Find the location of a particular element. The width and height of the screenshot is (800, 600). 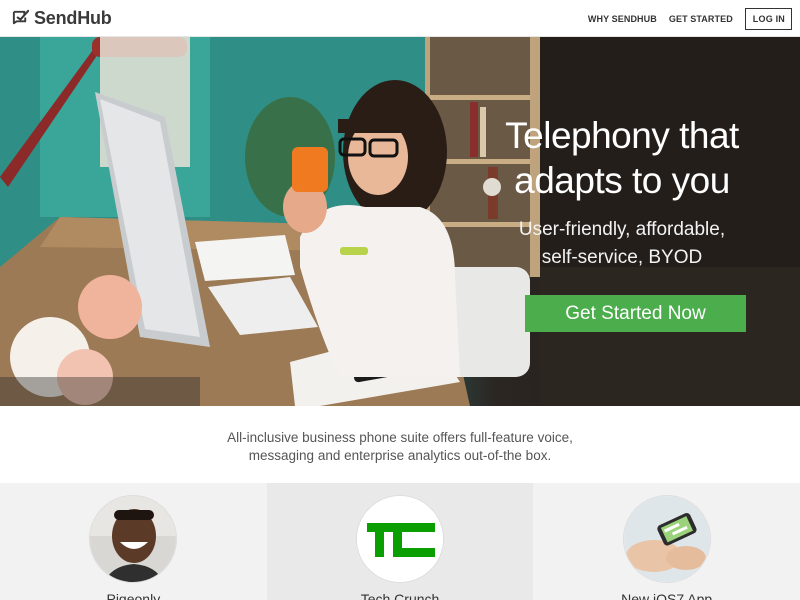

hero-title: Telephony that adapts to you is located at coordinates (622, 158).